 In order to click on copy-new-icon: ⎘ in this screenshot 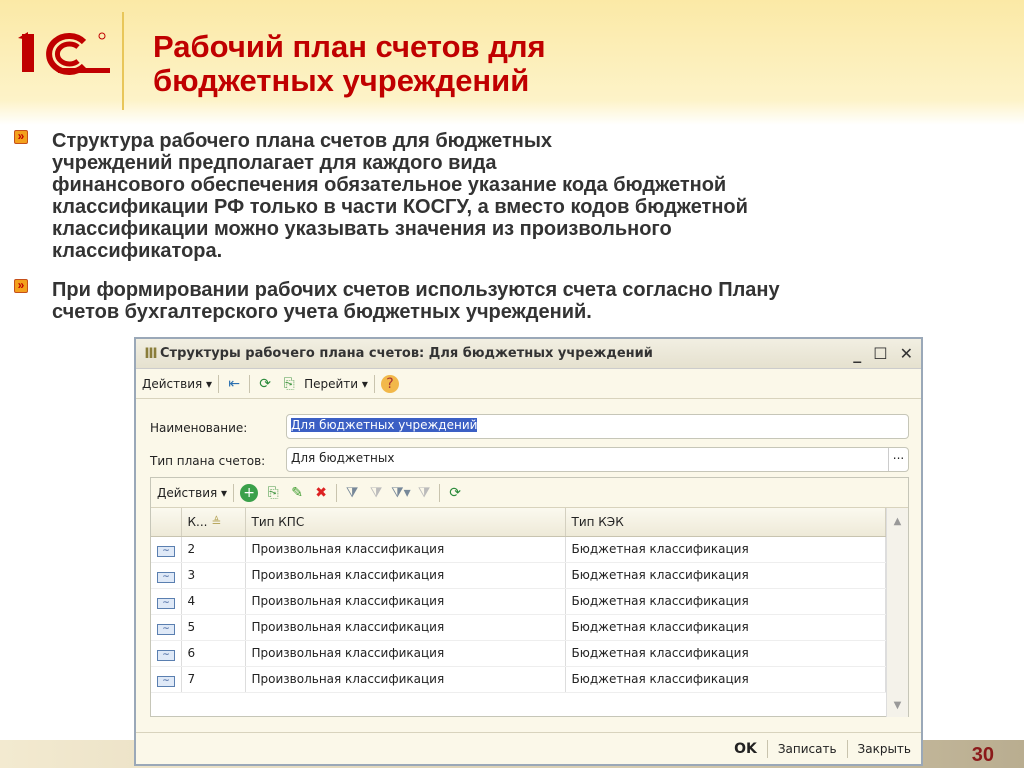, I will do `click(289, 384)`.